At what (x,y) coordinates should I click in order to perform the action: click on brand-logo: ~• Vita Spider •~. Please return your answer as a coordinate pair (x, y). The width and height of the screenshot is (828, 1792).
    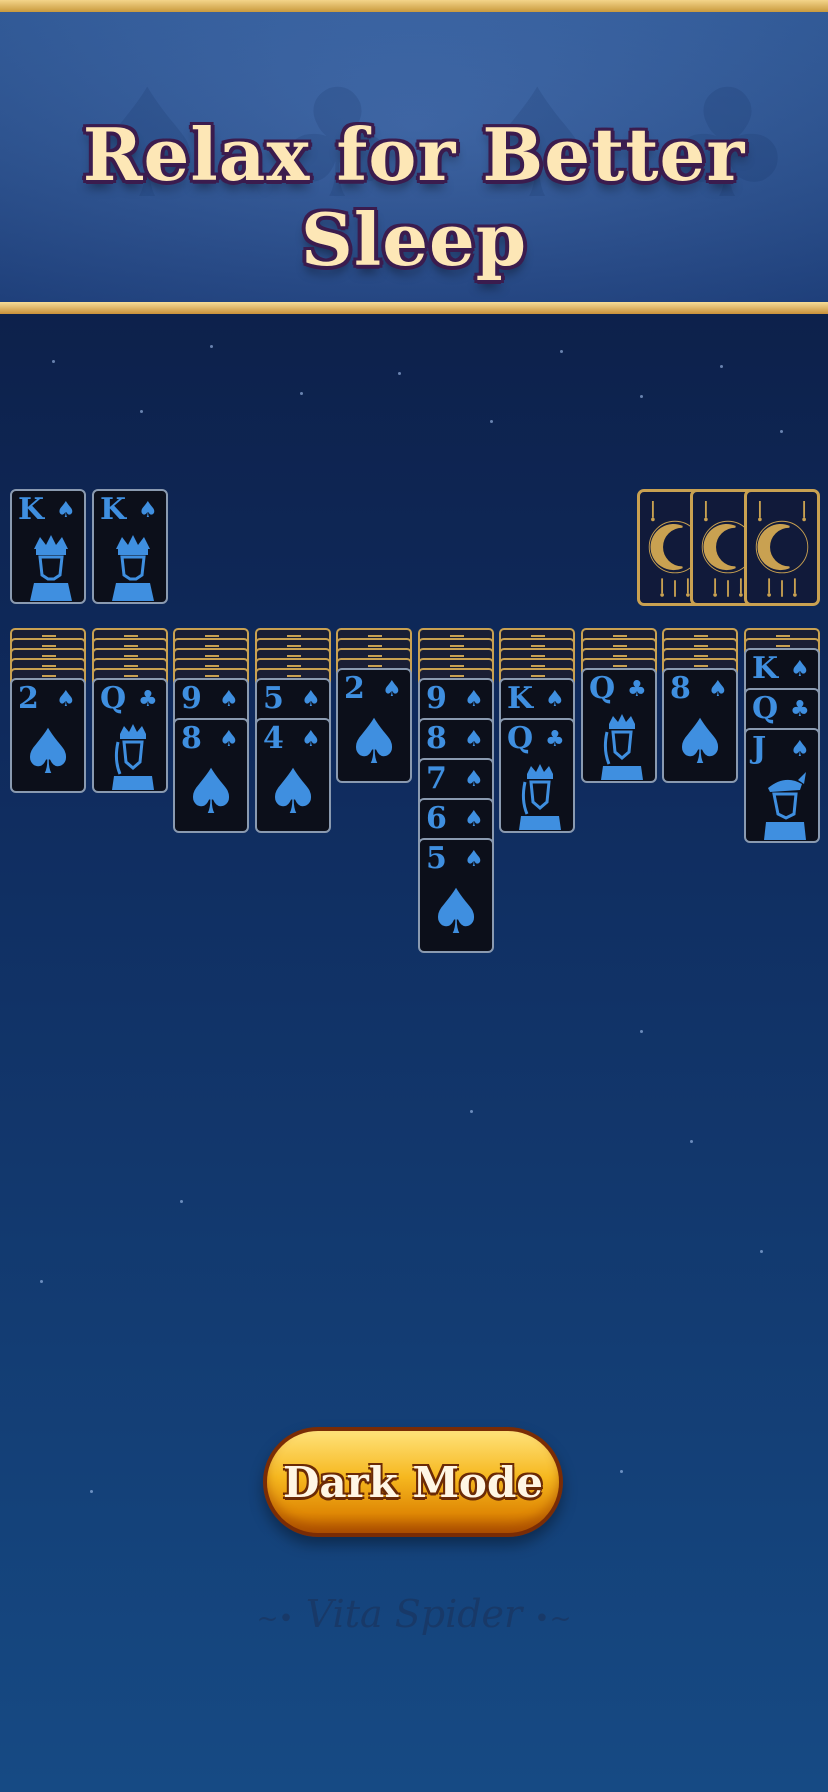
    Looking at the image, I should click on (414, 1614).